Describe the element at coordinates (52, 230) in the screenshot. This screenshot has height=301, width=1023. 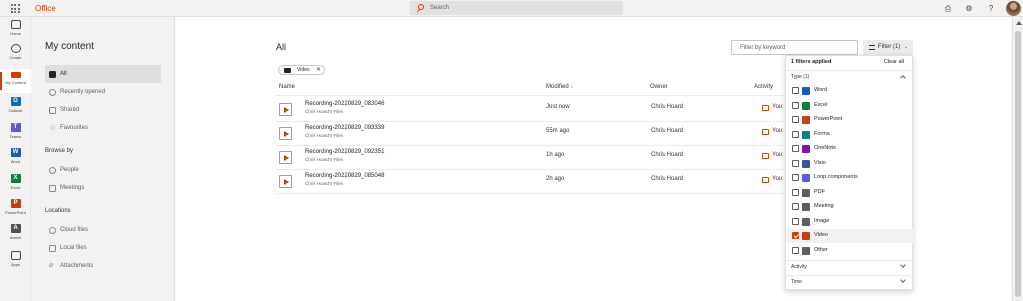
I see `cloud-icon` at that location.